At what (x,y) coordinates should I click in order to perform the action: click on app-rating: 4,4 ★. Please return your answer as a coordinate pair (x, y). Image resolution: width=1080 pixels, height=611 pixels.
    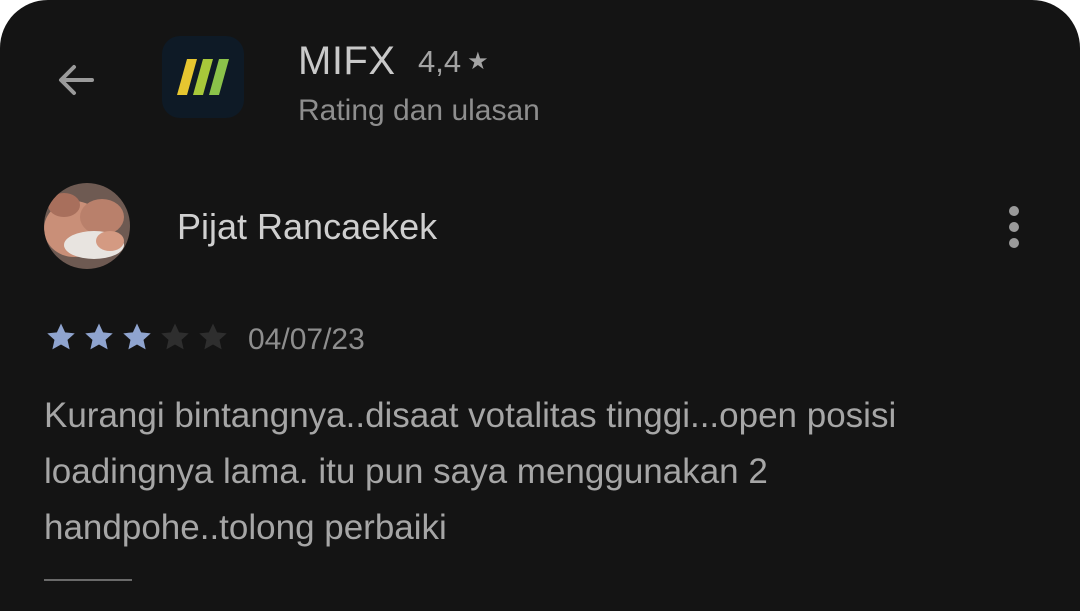
    Looking at the image, I should click on (453, 62).